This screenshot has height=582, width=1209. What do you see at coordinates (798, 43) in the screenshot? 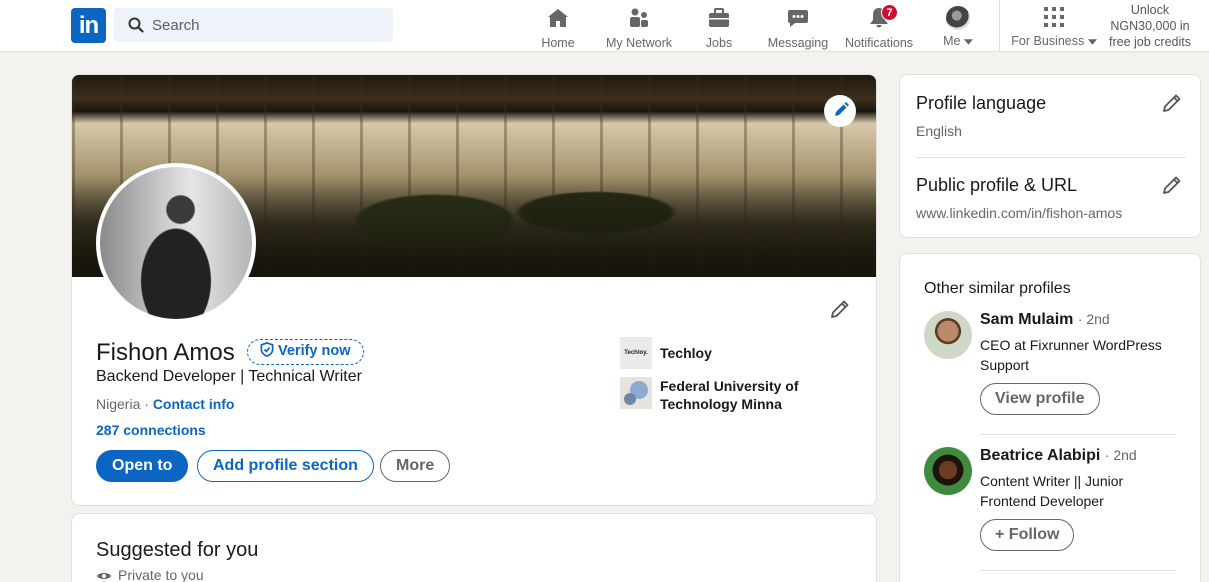
I see `nav-label: Messaging` at bounding box center [798, 43].